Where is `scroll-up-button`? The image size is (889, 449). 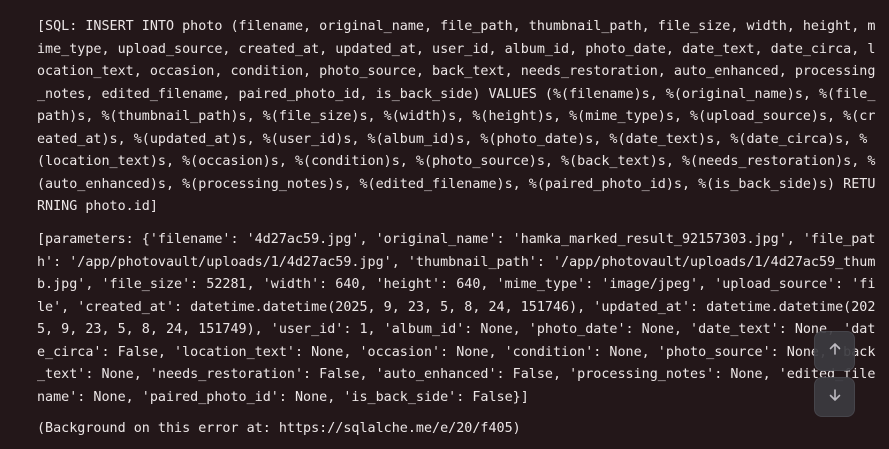
scroll-up-button is located at coordinates (834, 351).